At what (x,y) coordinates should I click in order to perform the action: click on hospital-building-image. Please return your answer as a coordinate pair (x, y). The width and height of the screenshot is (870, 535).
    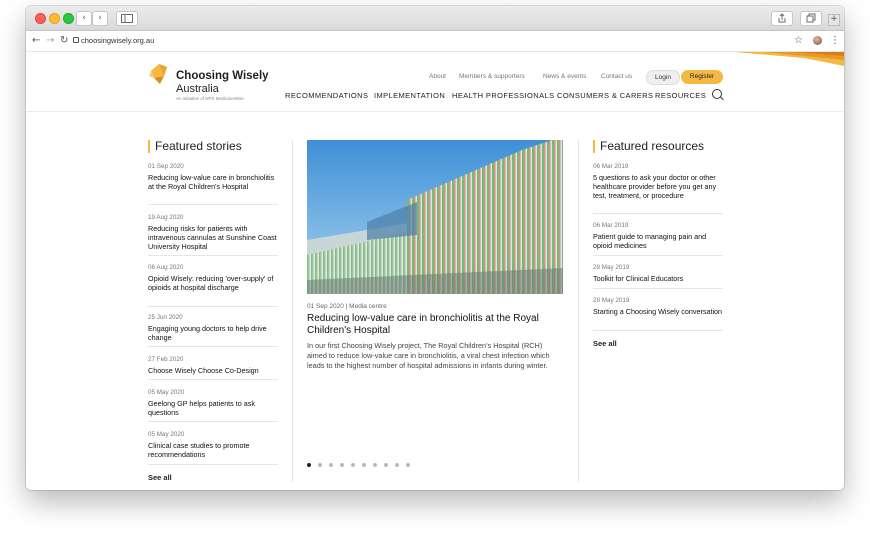
    Looking at the image, I should click on (435, 217).